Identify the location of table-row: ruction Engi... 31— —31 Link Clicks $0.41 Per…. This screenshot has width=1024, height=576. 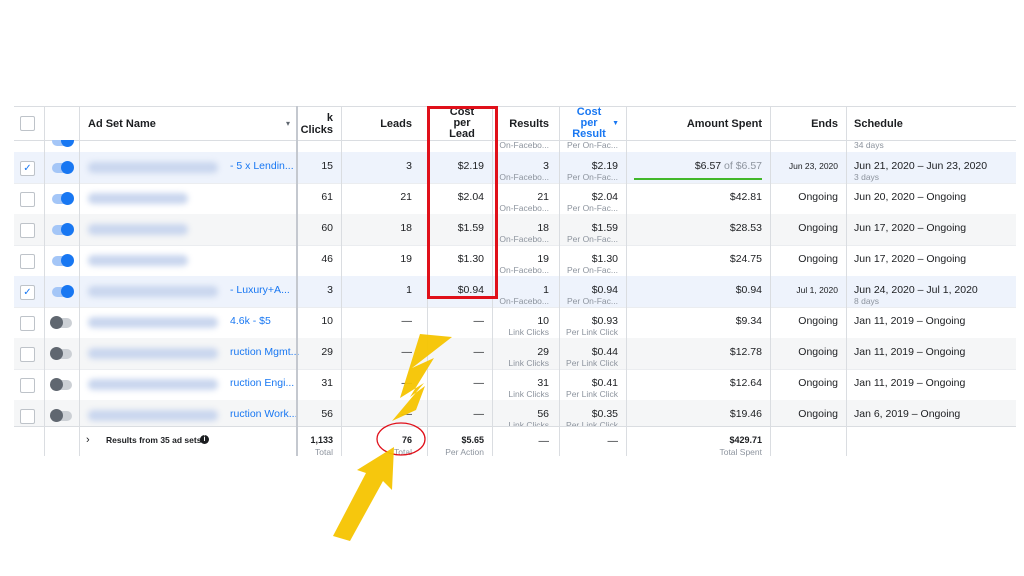
(515, 385).